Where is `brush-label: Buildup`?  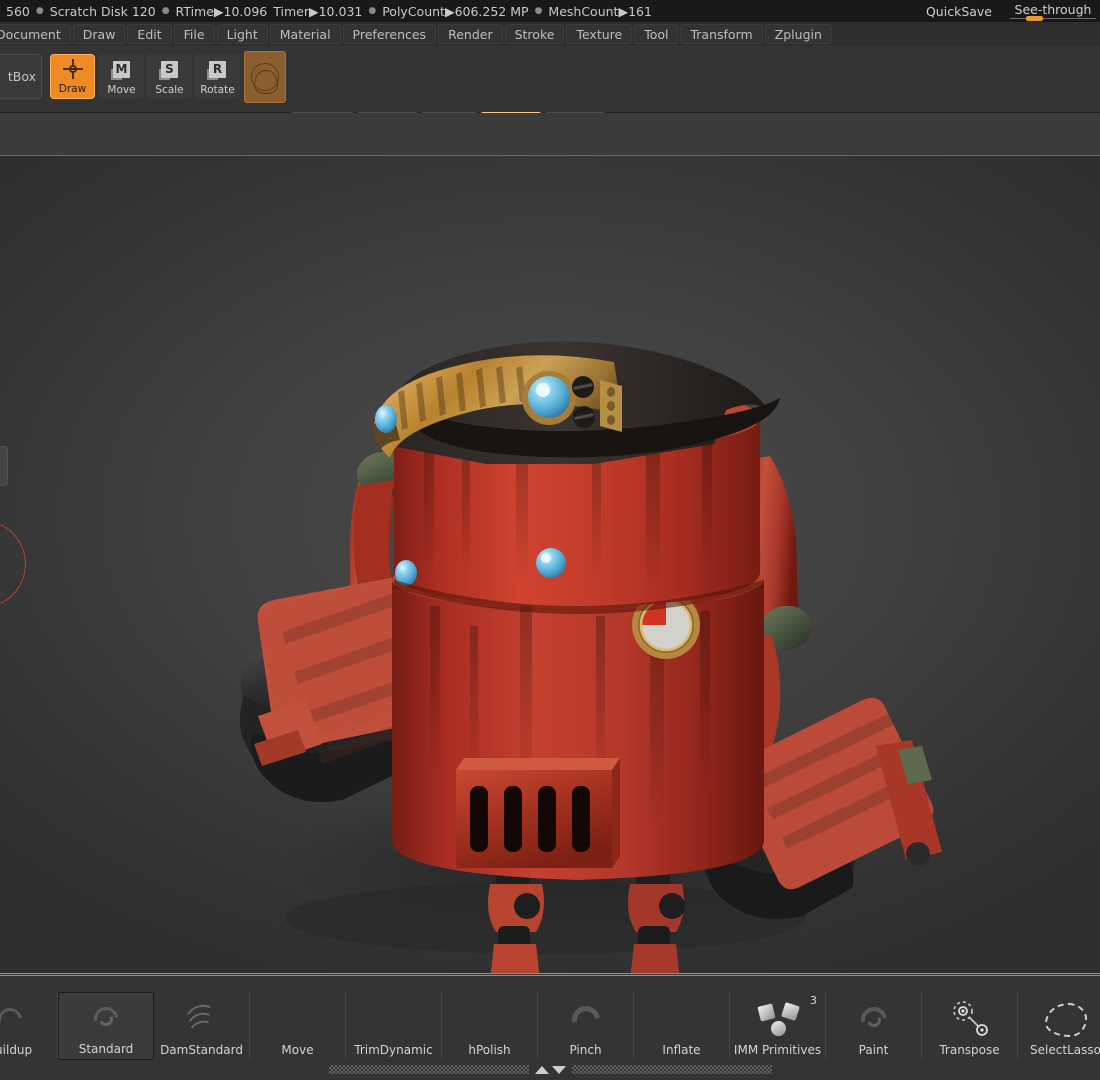
brush-label: Buildup is located at coordinates (16, 1050).